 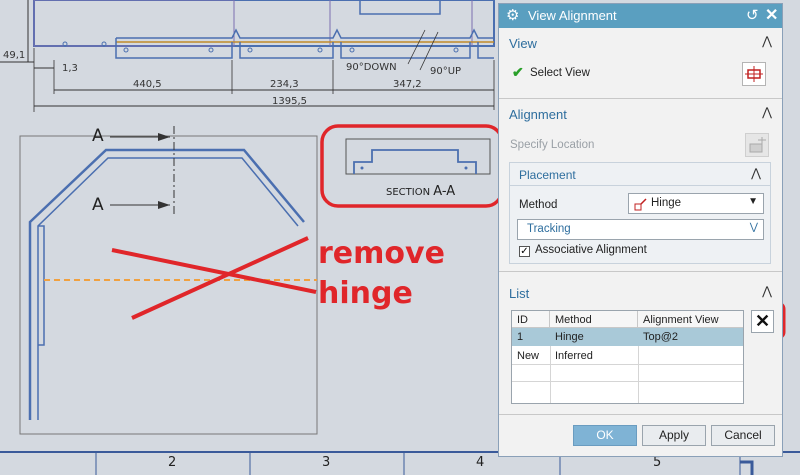 What do you see at coordinates (657, 462) in the screenshot?
I see `zone-number-5: 5` at bounding box center [657, 462].